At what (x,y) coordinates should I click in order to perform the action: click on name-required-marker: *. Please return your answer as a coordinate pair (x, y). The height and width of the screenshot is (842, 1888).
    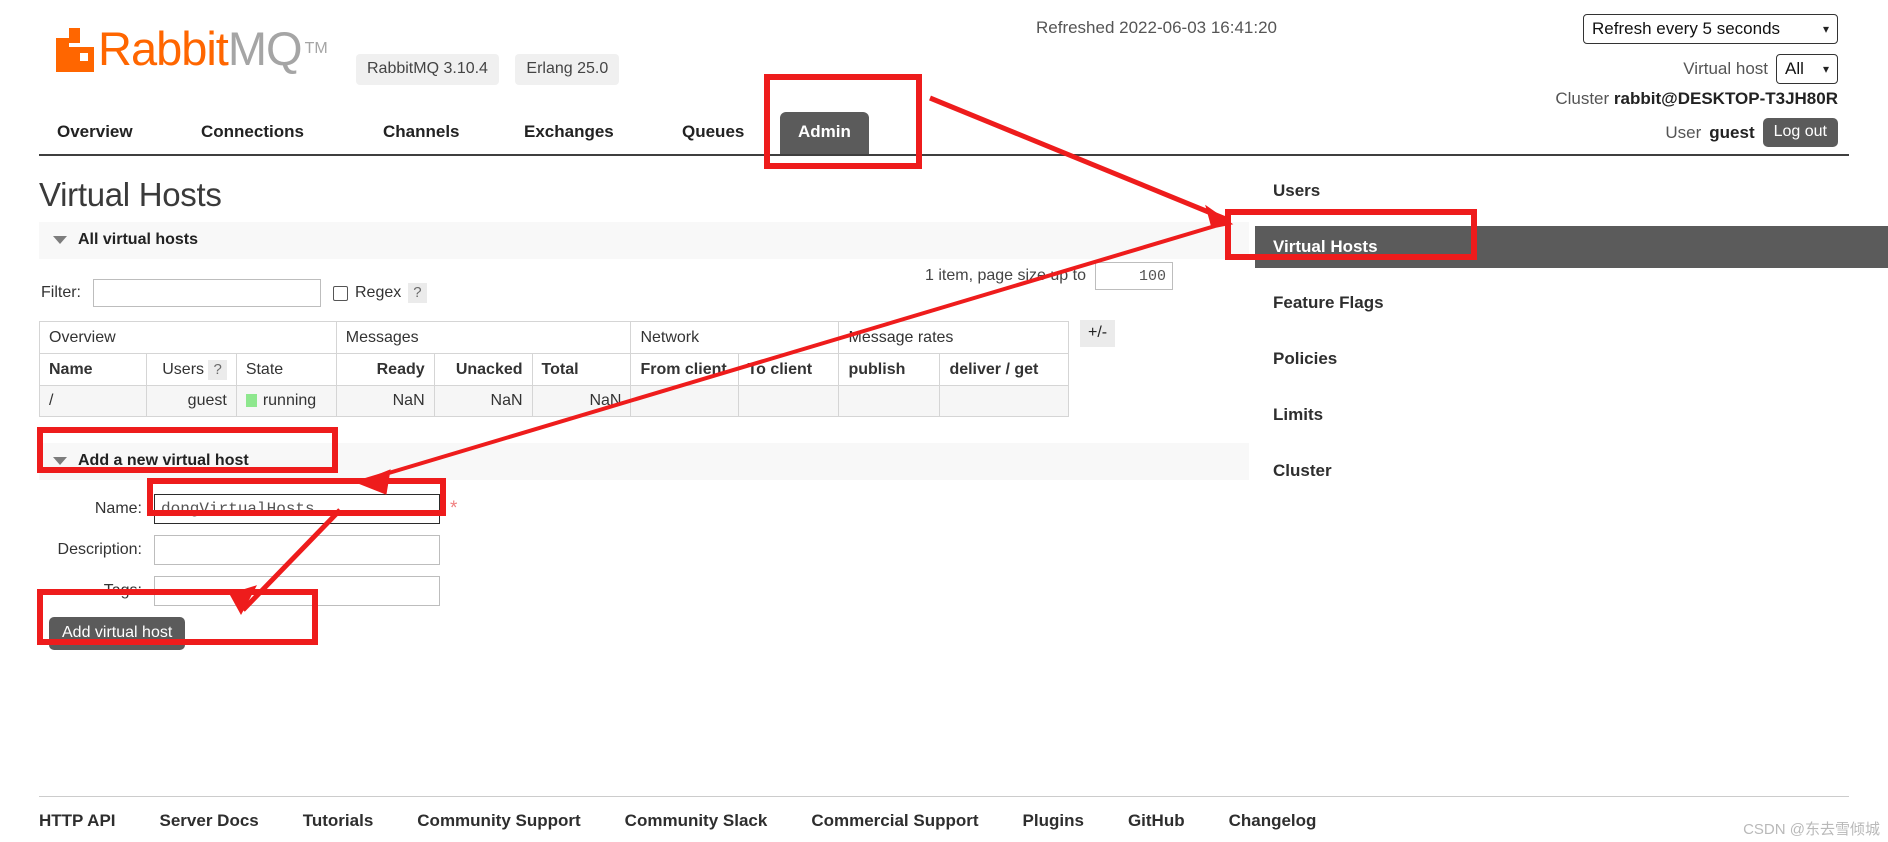
    Looking at the image, I should click on (454, 508).